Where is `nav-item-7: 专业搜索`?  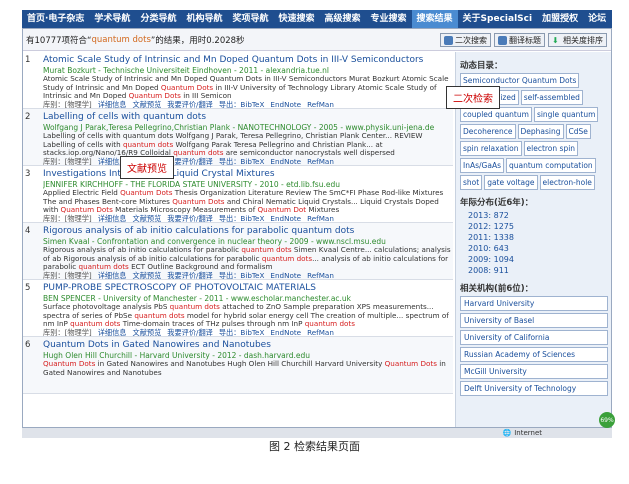 nav-item-7: 专业搜索 is located at coordinates (389, 19).